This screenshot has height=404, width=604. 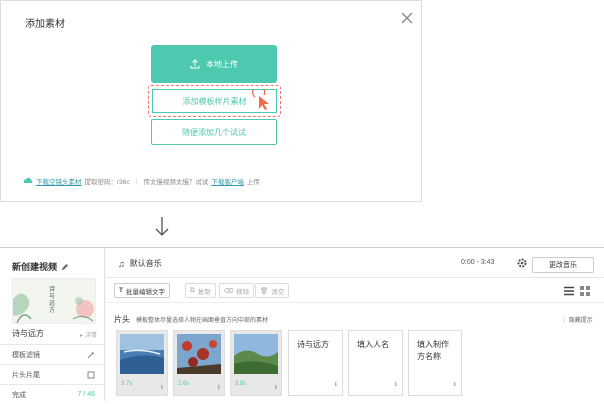 I want to click on close-icon, so click(x=407, y=18).